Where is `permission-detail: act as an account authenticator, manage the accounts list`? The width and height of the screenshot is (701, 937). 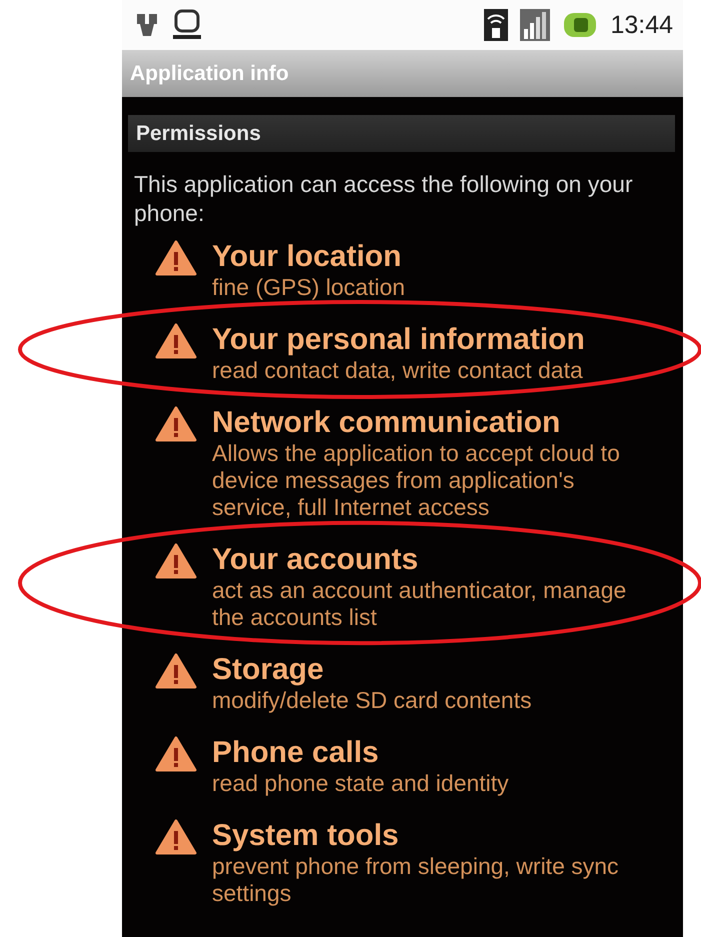 permission-detail: act as an account authenticator, manage the accounts list is located at coordinates (420, 604).